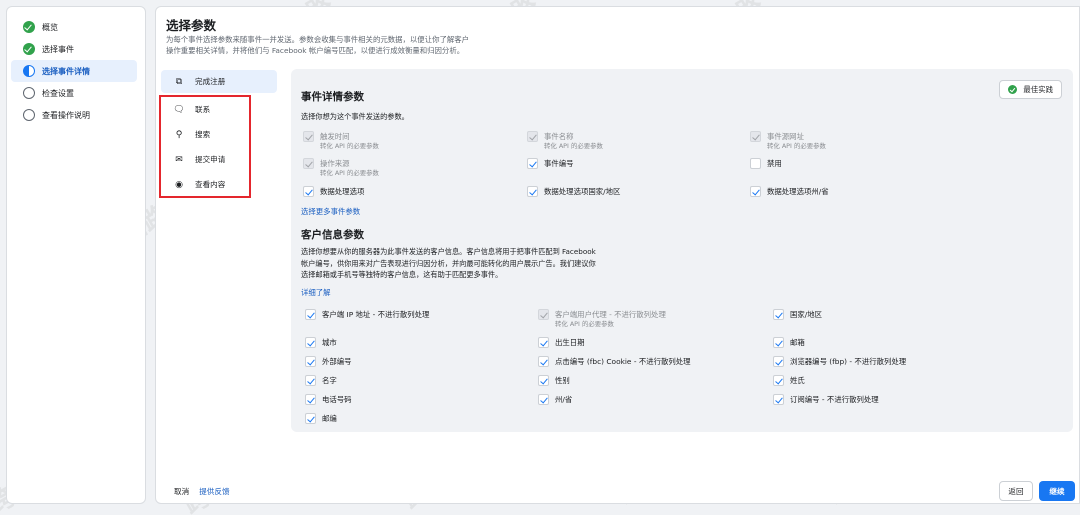 This screenshot has height=515, width=1080. I want to click on highlight-box, so click(205, 146).